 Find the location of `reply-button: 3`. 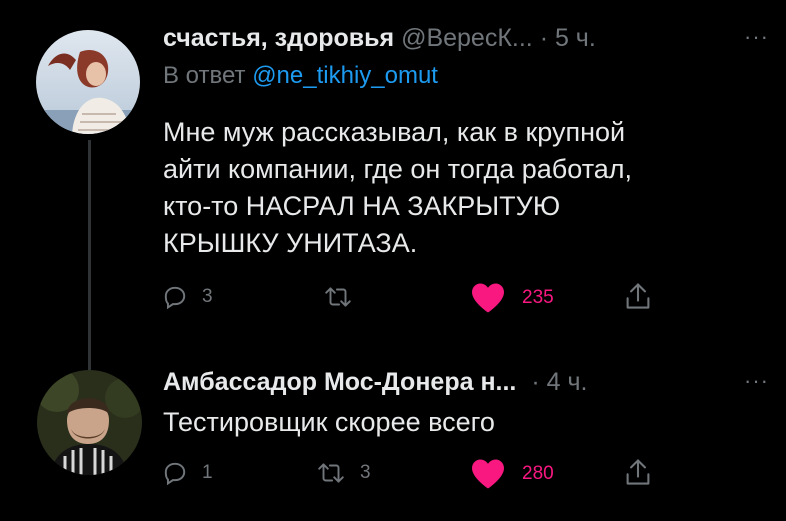

reply-button: 3 is located at coordinates (187, 297).